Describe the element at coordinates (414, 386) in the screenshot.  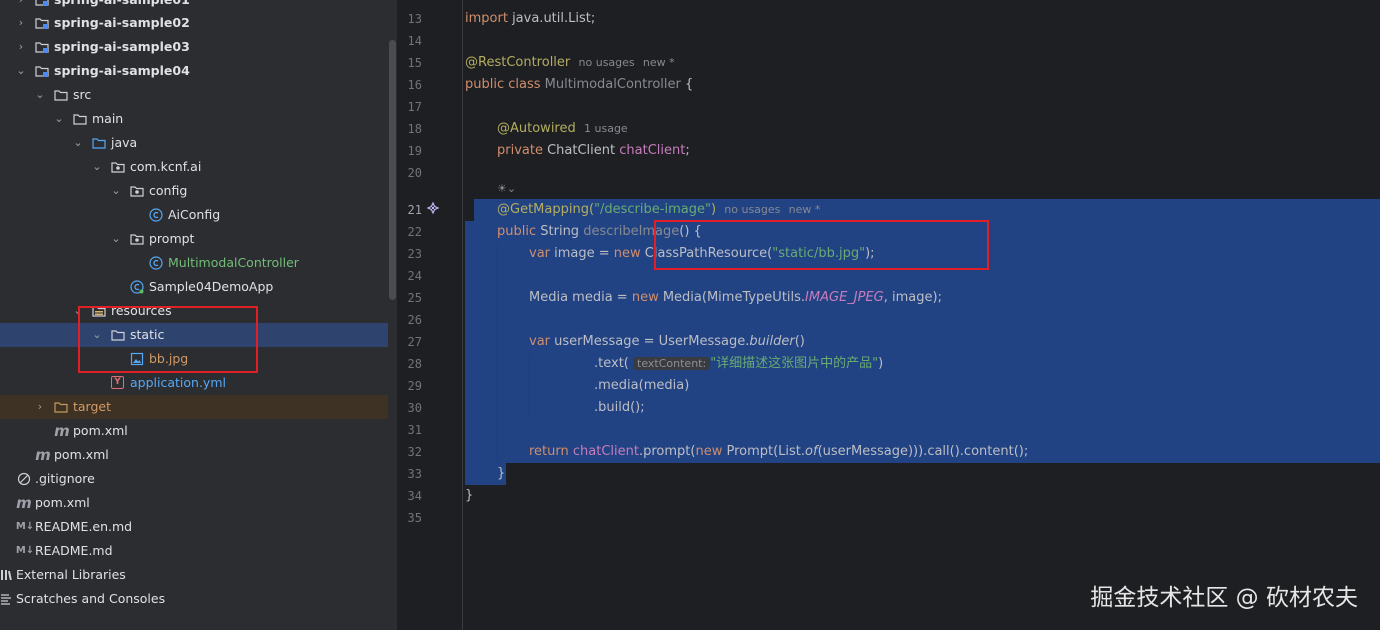
I see `line-number: 29` at that location.